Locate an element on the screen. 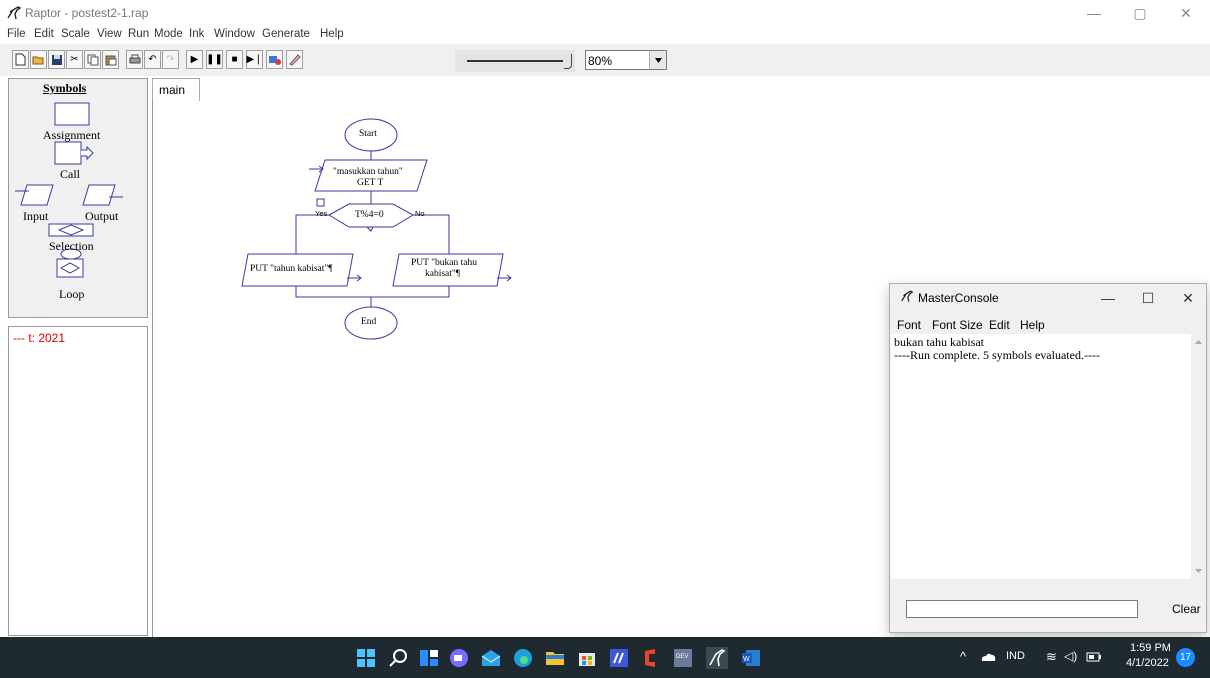 The width and height of the screenshot is (1210, 678). copy-icon is located at coordinates (92, 59).